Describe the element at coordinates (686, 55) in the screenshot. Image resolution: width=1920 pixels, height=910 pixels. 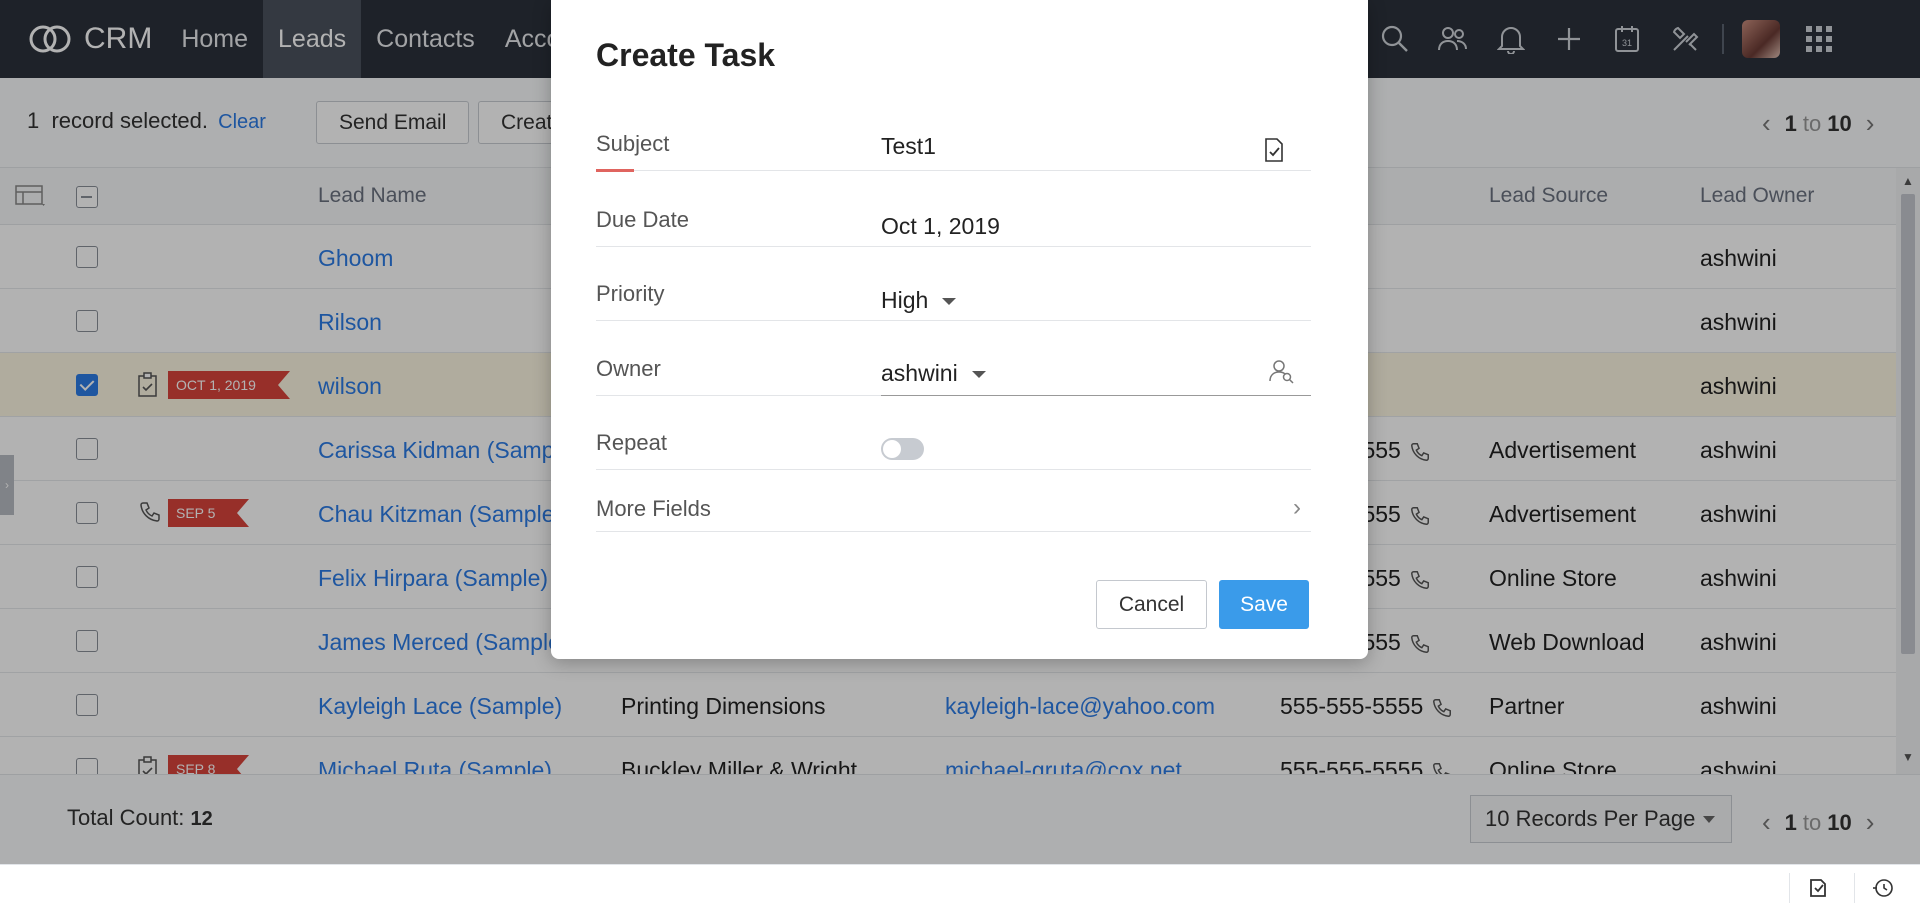
I see `dialog-title: Create Task` at that location.